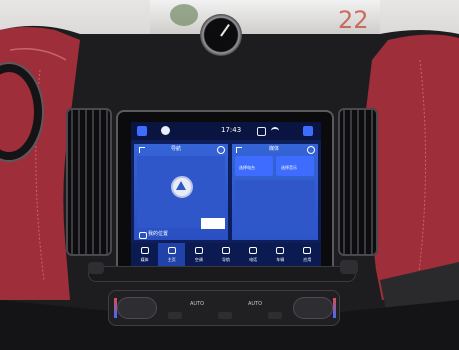  What do you see at coordinates (274, 149) in the screenshot?
I see `media-panel-title: 媒体` at bounding box center [274, 149].